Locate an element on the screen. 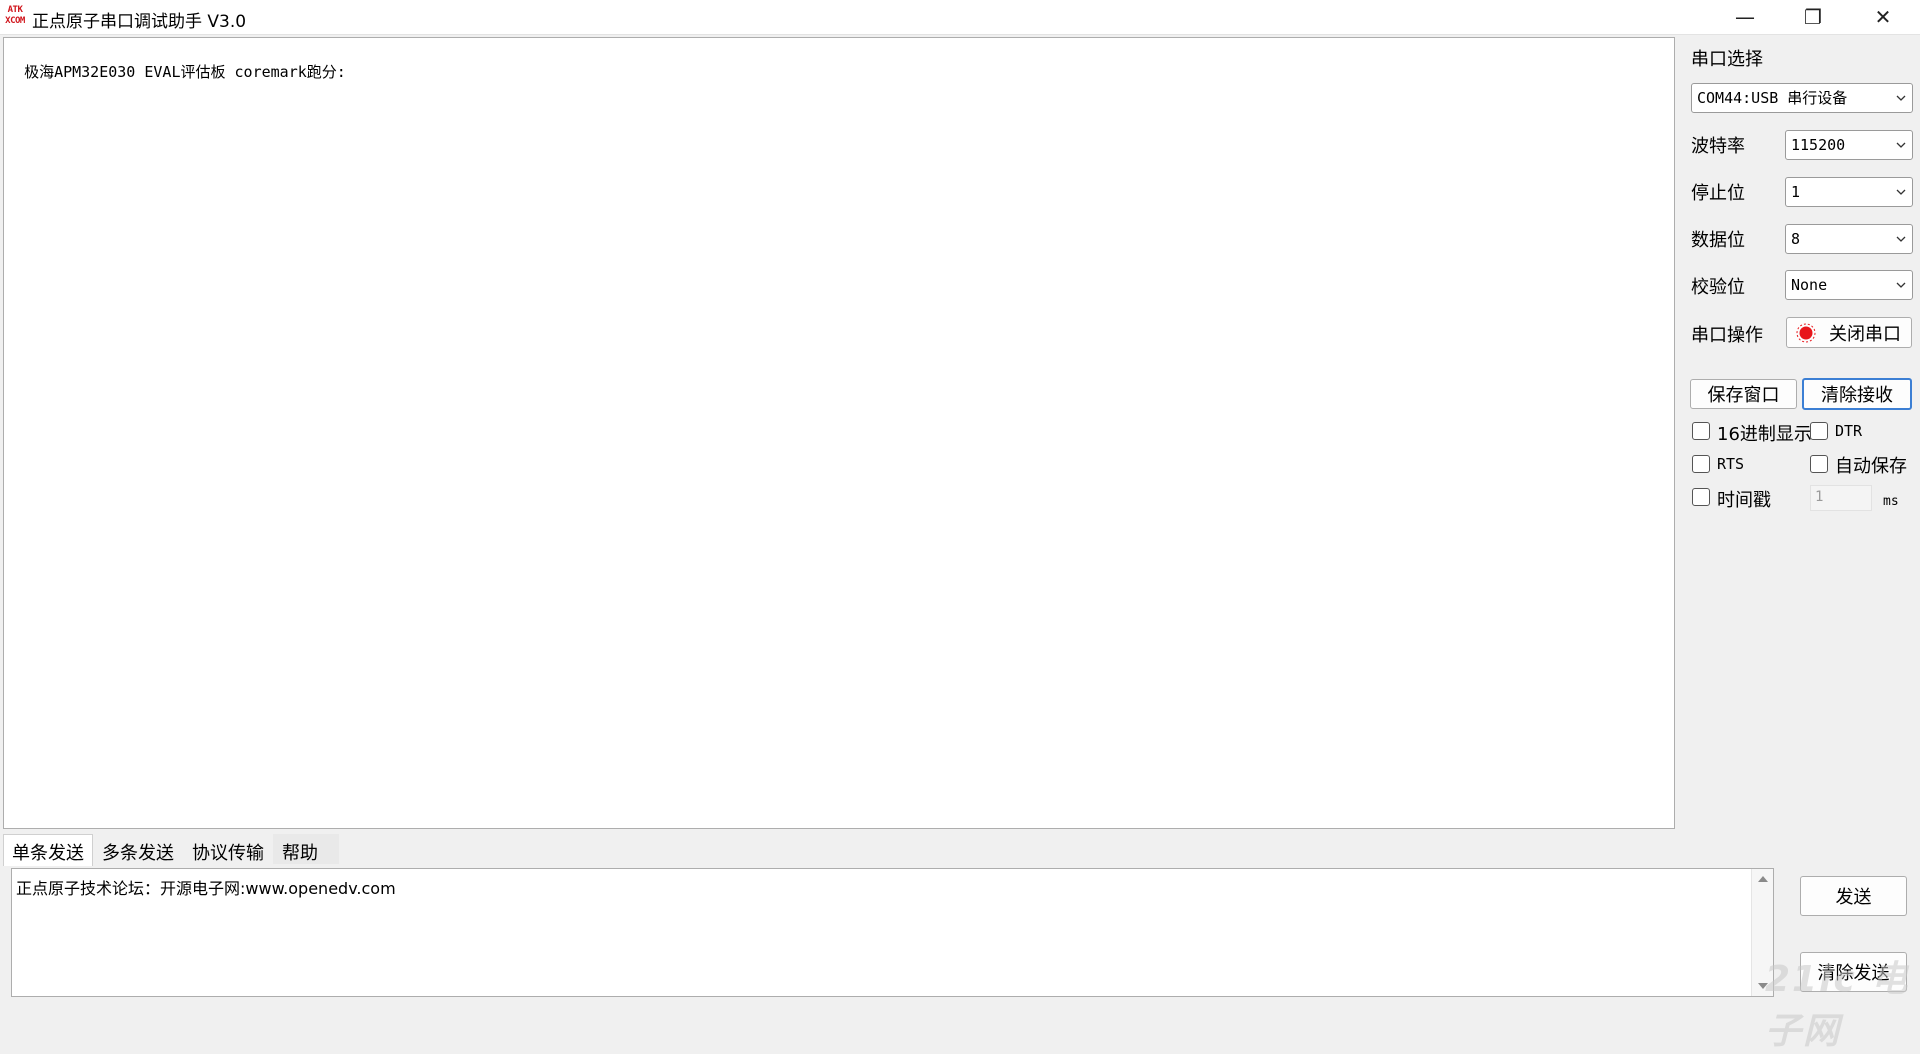 This screenshot has height=1054, width=1920. rts-checkbox is located at coordinates (1701, 464).